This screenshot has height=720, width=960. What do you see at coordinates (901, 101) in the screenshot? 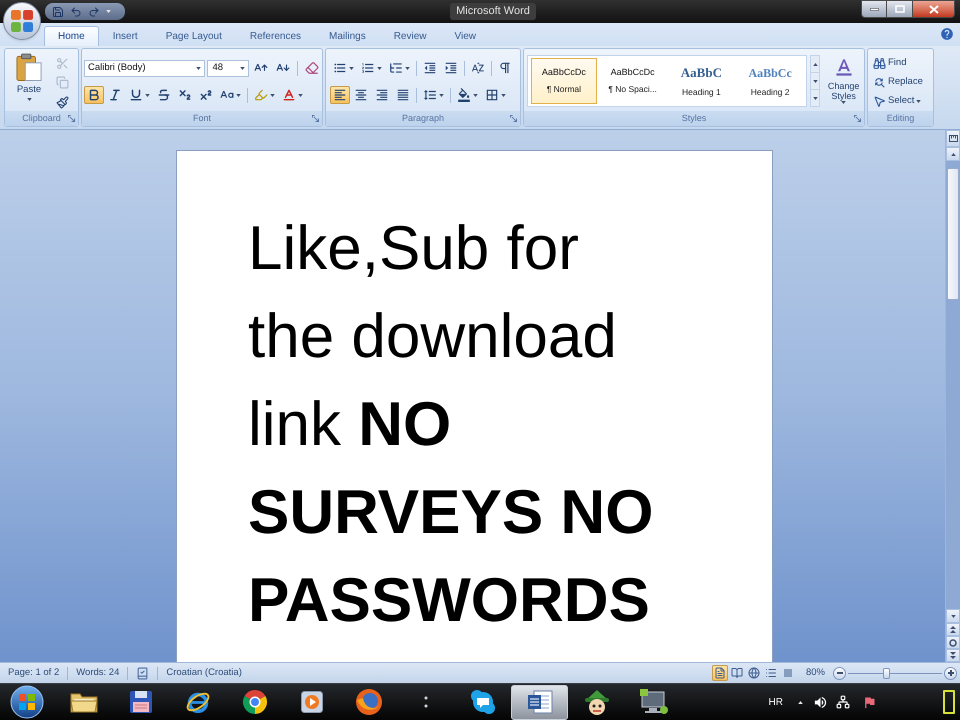
I see `select-button: Select` at bounding box center [901, 101].